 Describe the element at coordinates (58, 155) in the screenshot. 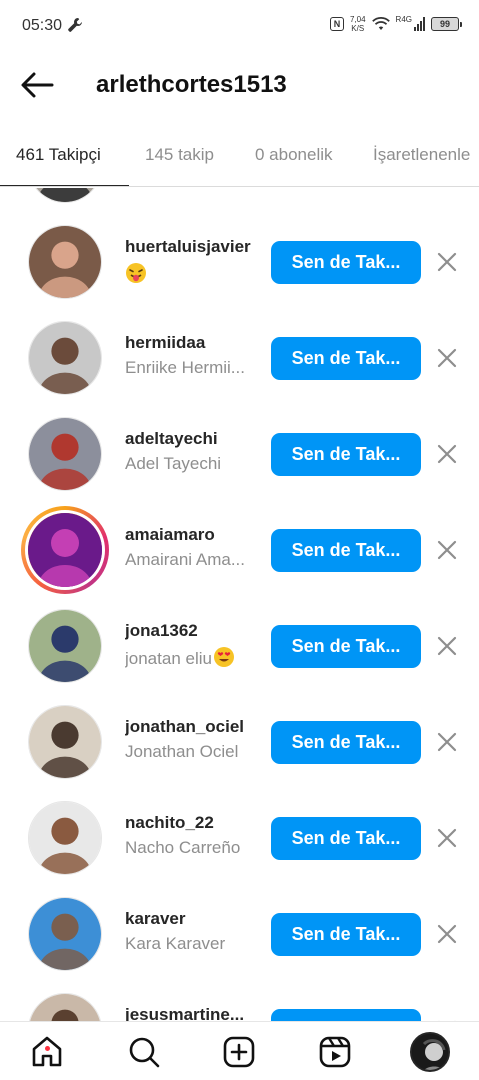

I see `tab-followers: 461 Takipçi` at that location.